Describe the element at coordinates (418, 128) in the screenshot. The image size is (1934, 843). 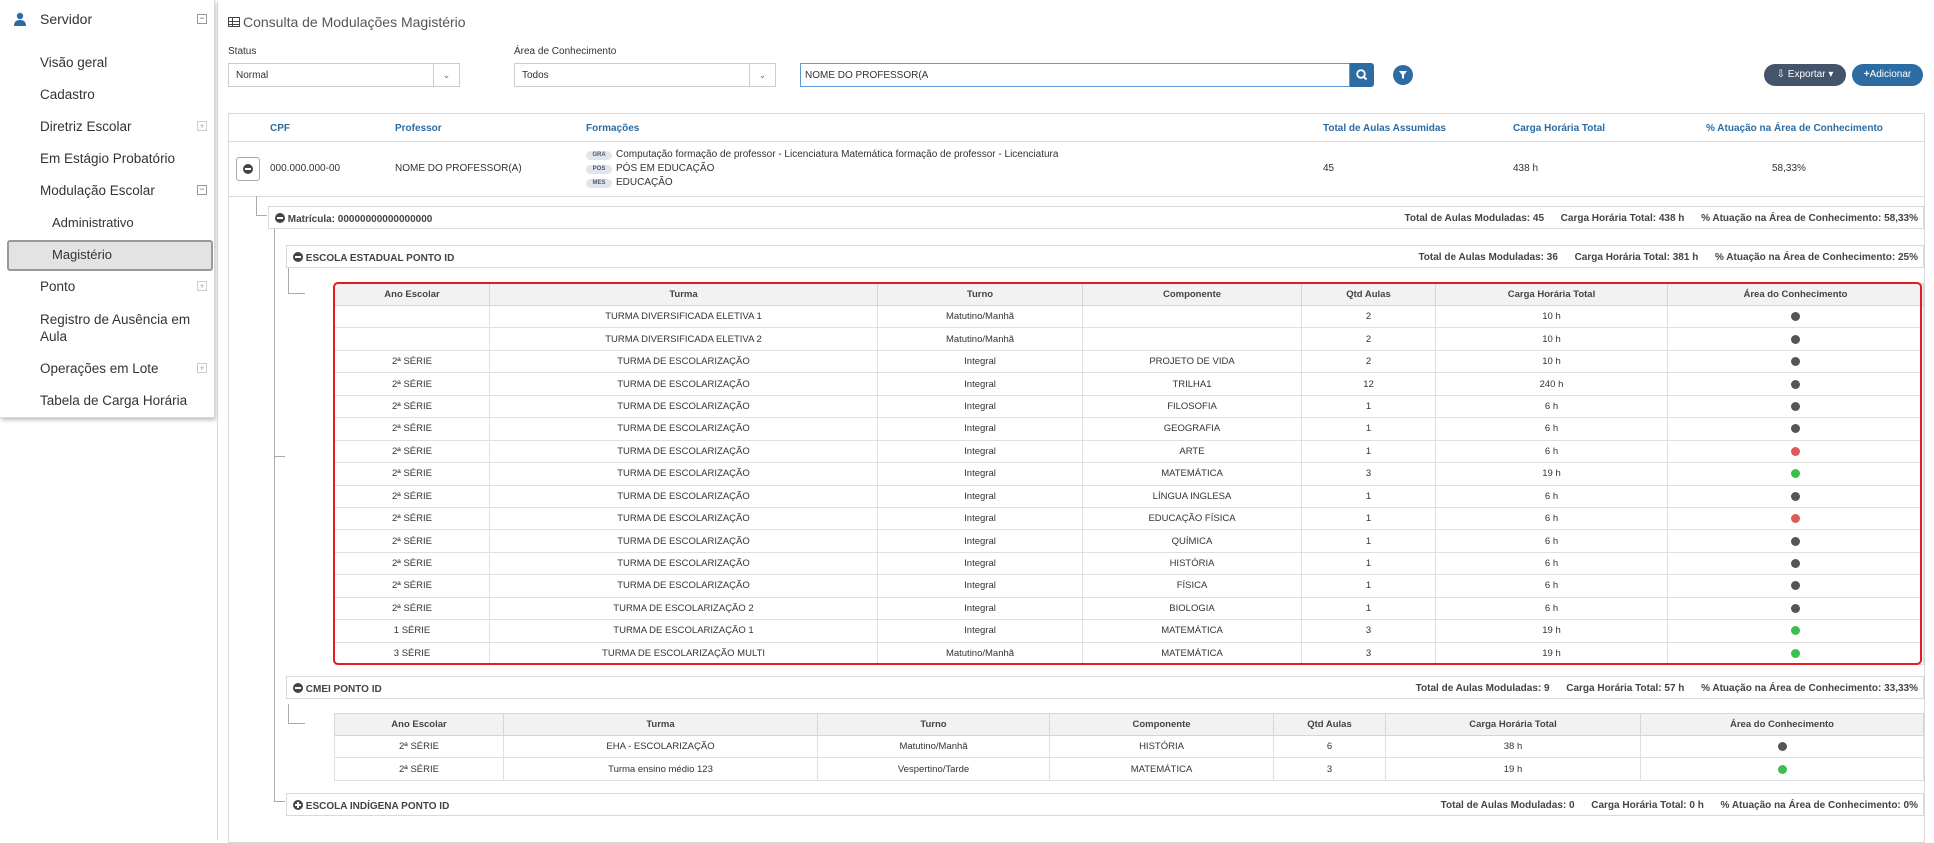
I see `col-professor: Professor` at that location.